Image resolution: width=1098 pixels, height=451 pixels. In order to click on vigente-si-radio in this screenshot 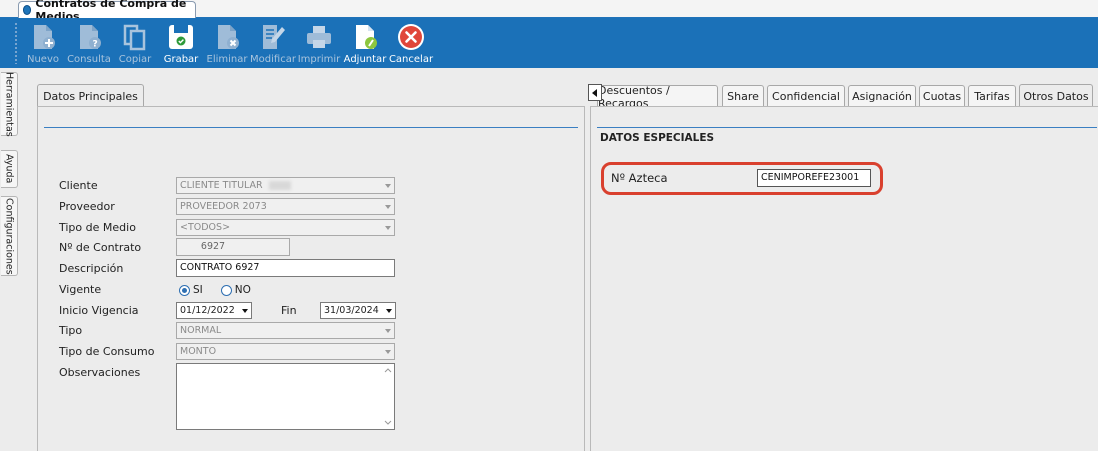, I will do `click(184, 290)`.